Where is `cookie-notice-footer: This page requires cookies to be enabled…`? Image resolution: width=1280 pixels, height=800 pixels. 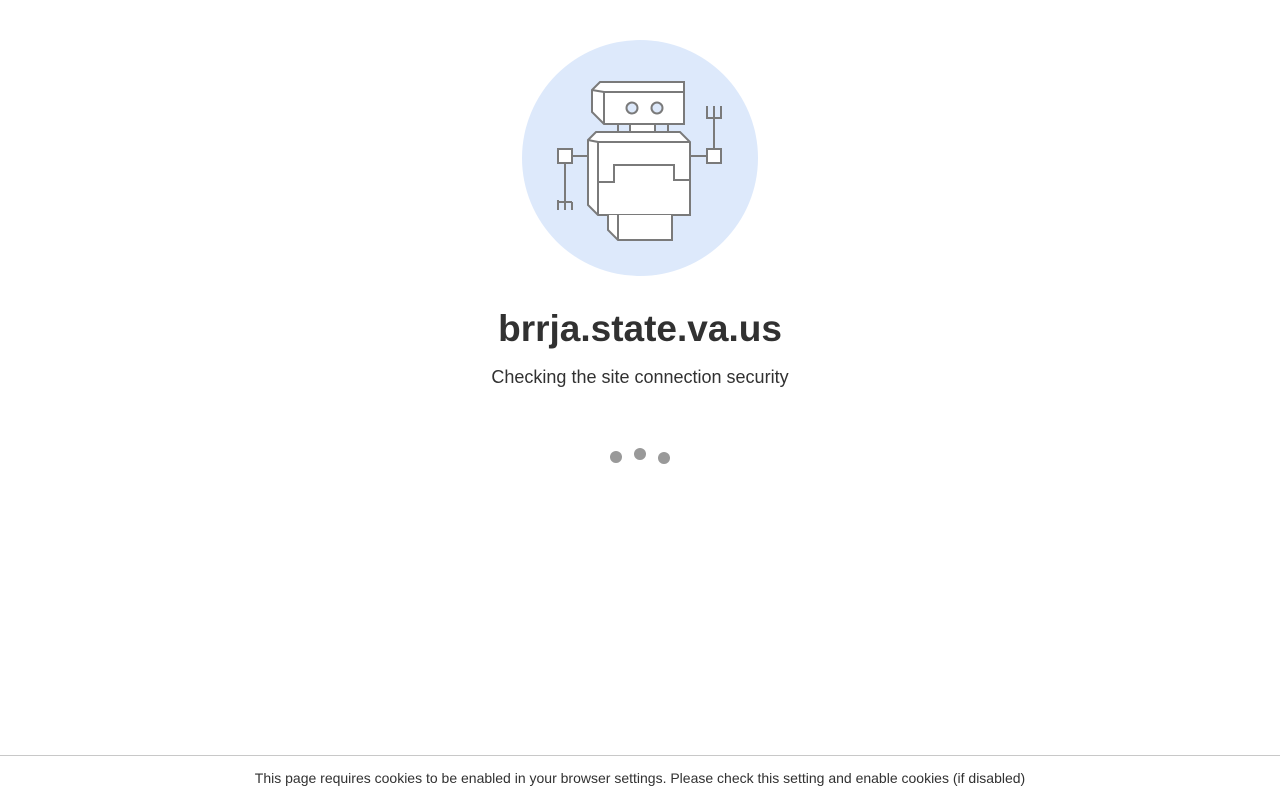 cookie-notice-footer: This page requires cookies to be enabled… is located at coordinates (640, 777).